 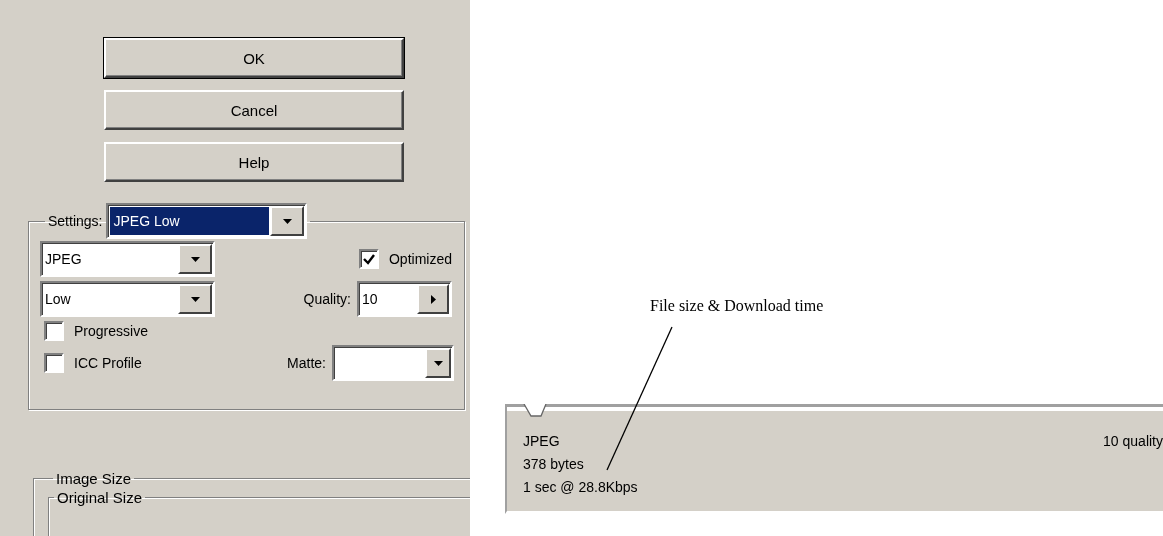 I want to click on quality-label: Quality:, so click(x=327, y=299).